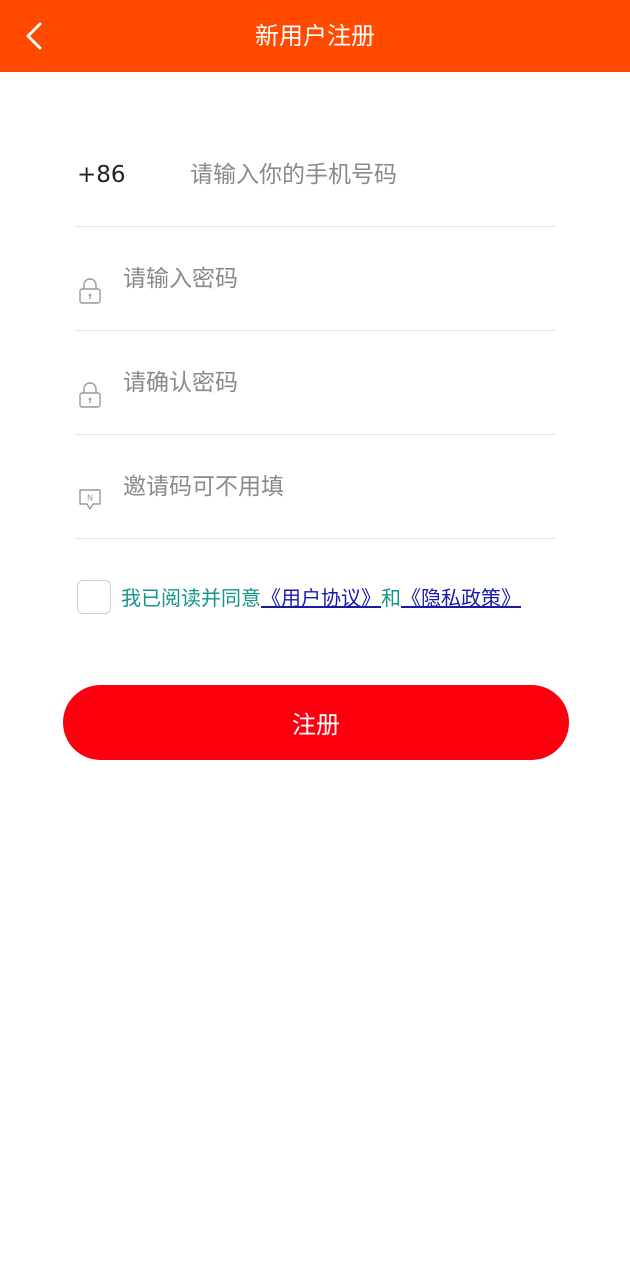 The width and height of the screenshot is (630, 1280). I want to click on country-code: +86, so click(101, 174).